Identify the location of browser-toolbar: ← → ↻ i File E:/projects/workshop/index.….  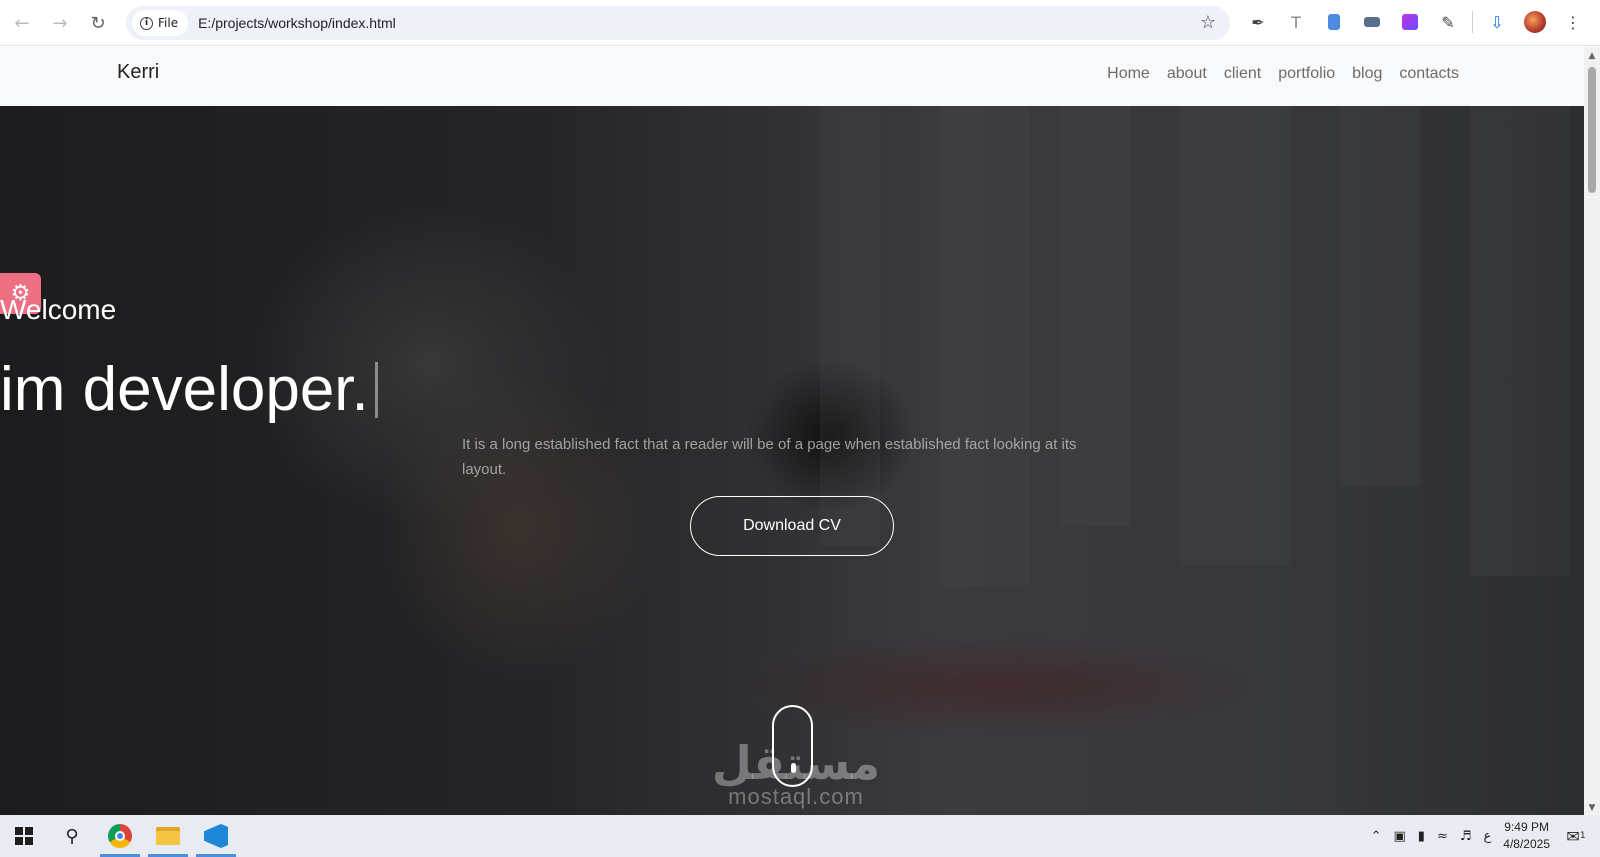
(800, 23).